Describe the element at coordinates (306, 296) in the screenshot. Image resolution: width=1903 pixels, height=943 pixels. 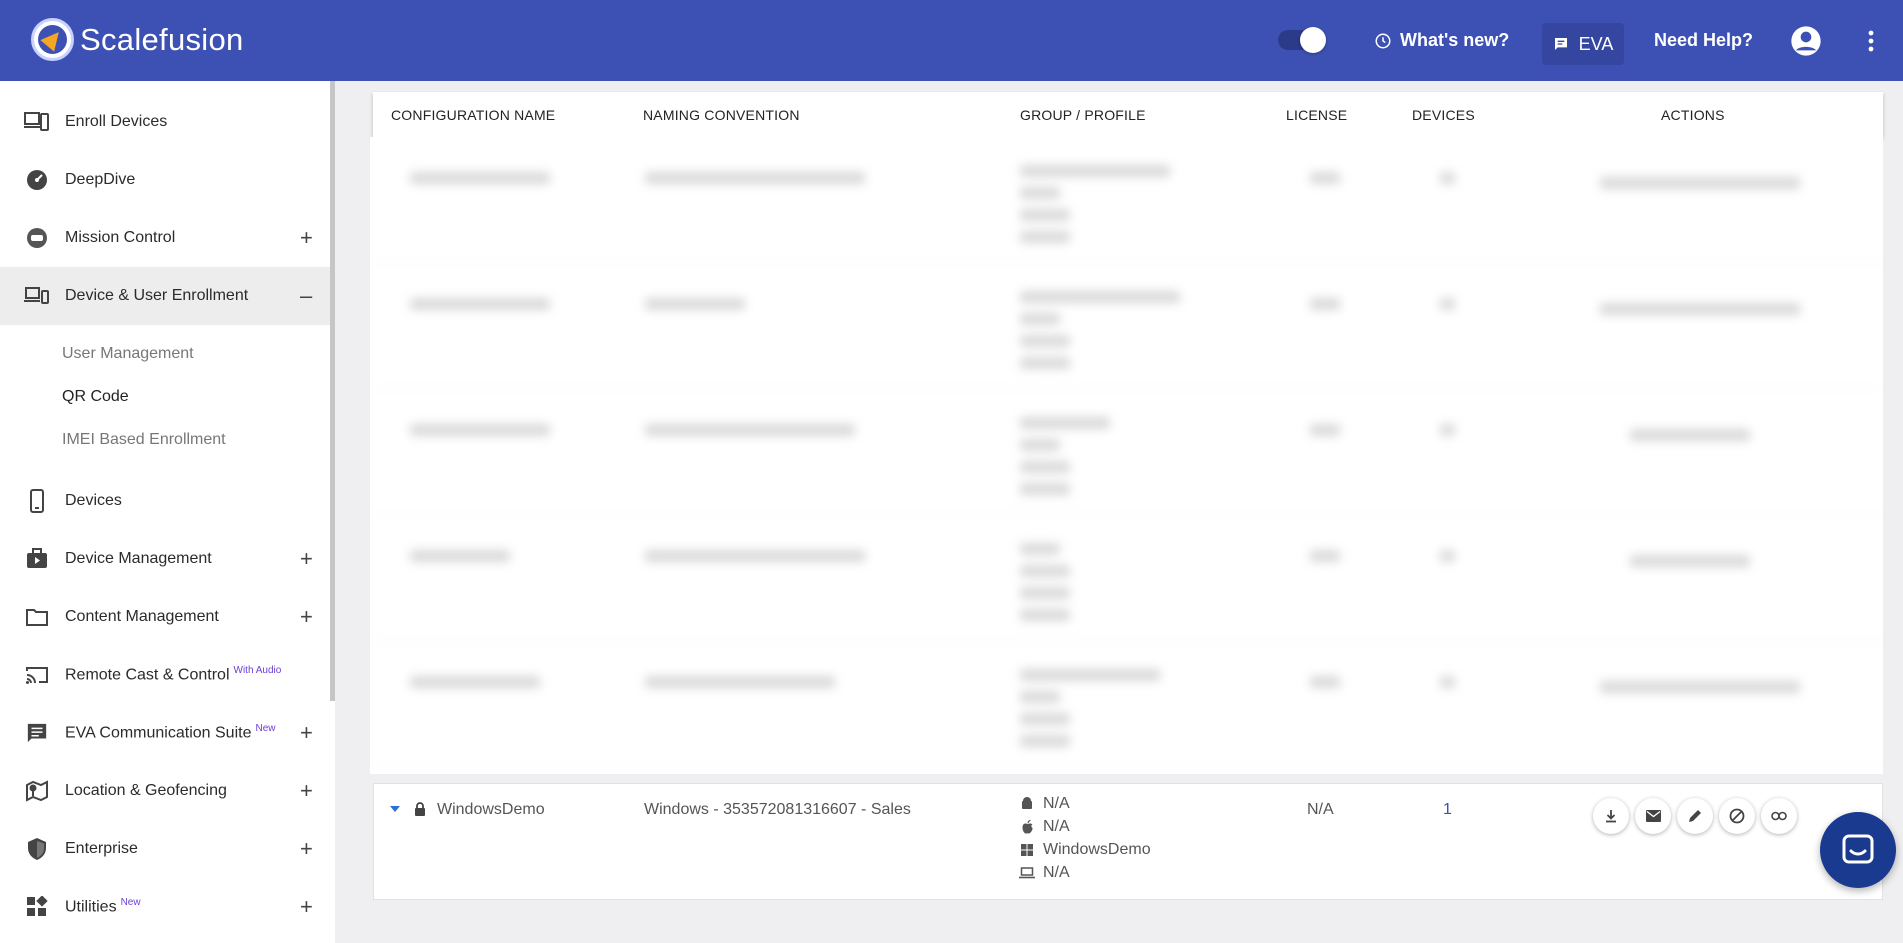
I see `collapse-icon: –` at that location.